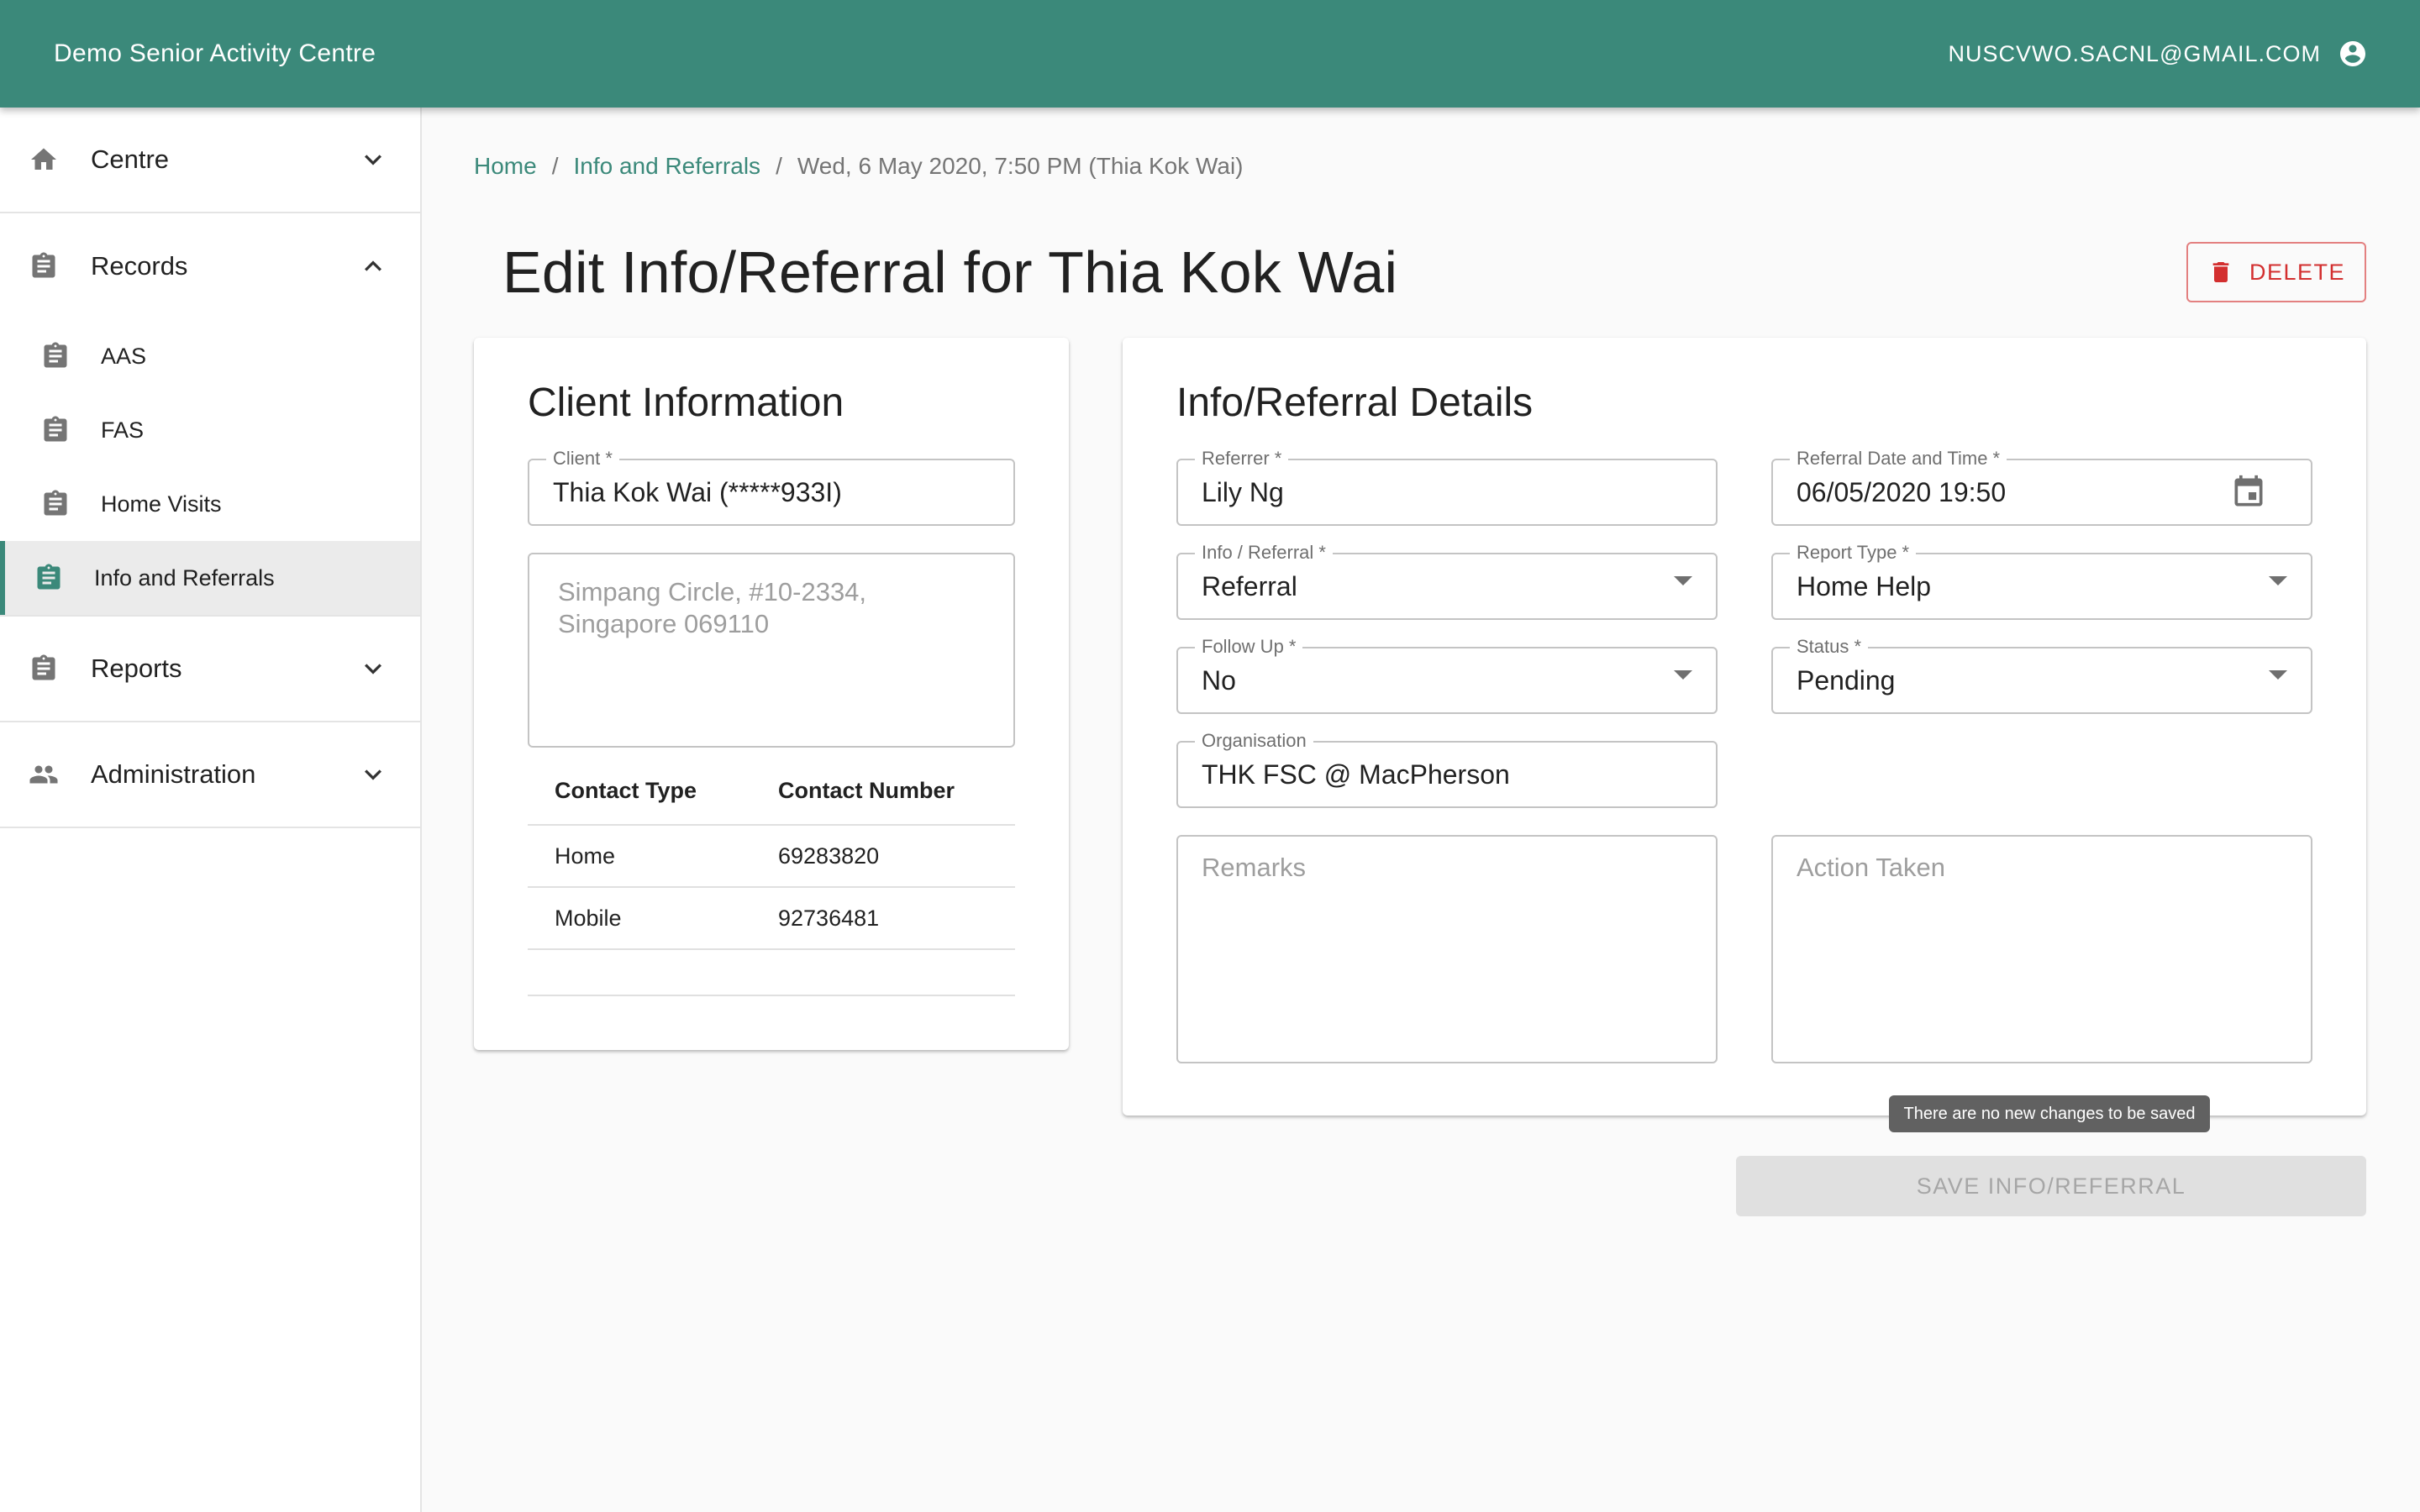 This screenshot has width=2420, height=1512. I want to click on field-value: No, so click(1219, 680).